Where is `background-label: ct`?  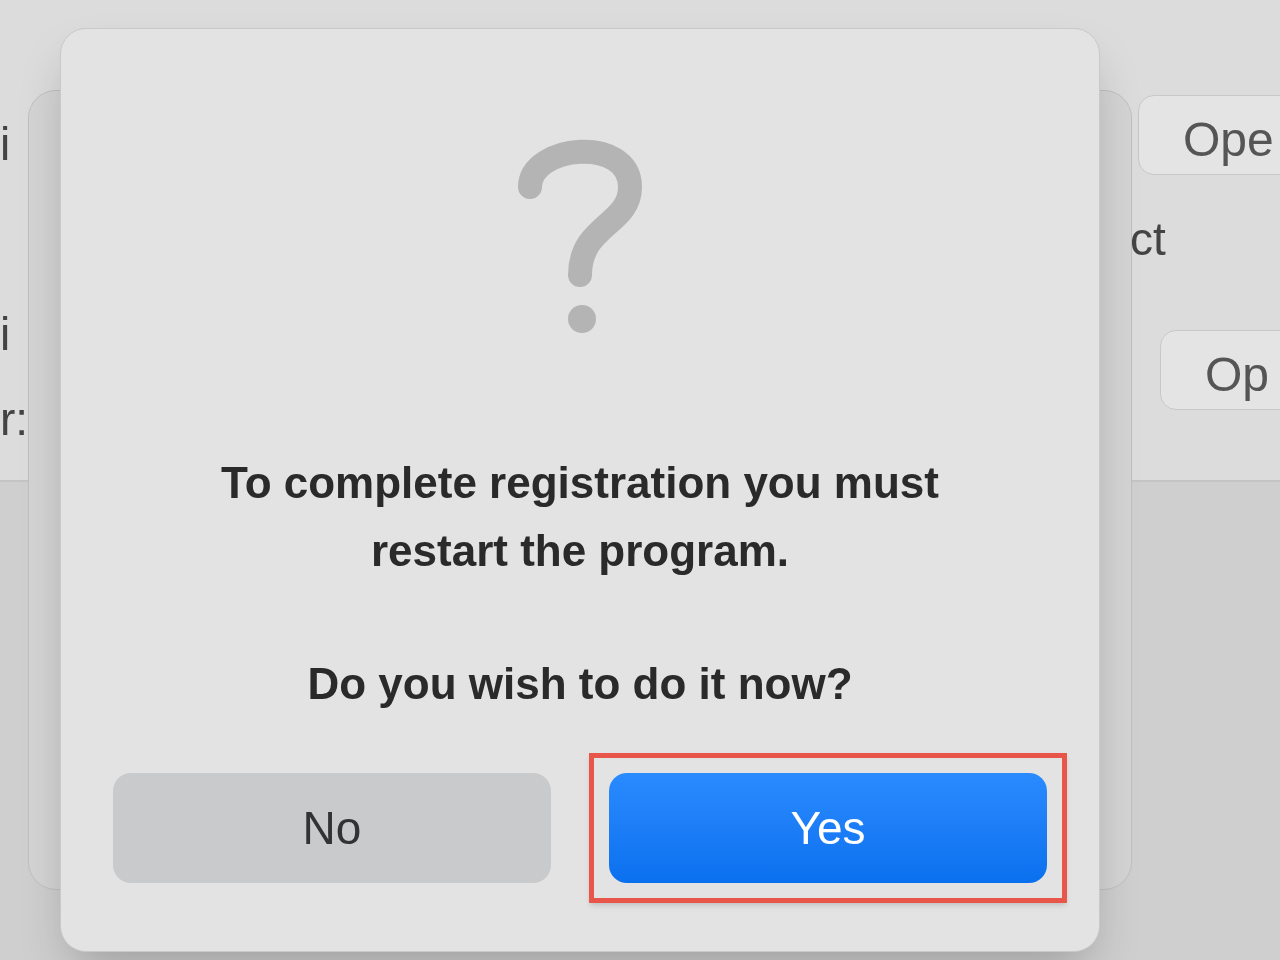
background-label: ct is located at coordinates (1148, 239).